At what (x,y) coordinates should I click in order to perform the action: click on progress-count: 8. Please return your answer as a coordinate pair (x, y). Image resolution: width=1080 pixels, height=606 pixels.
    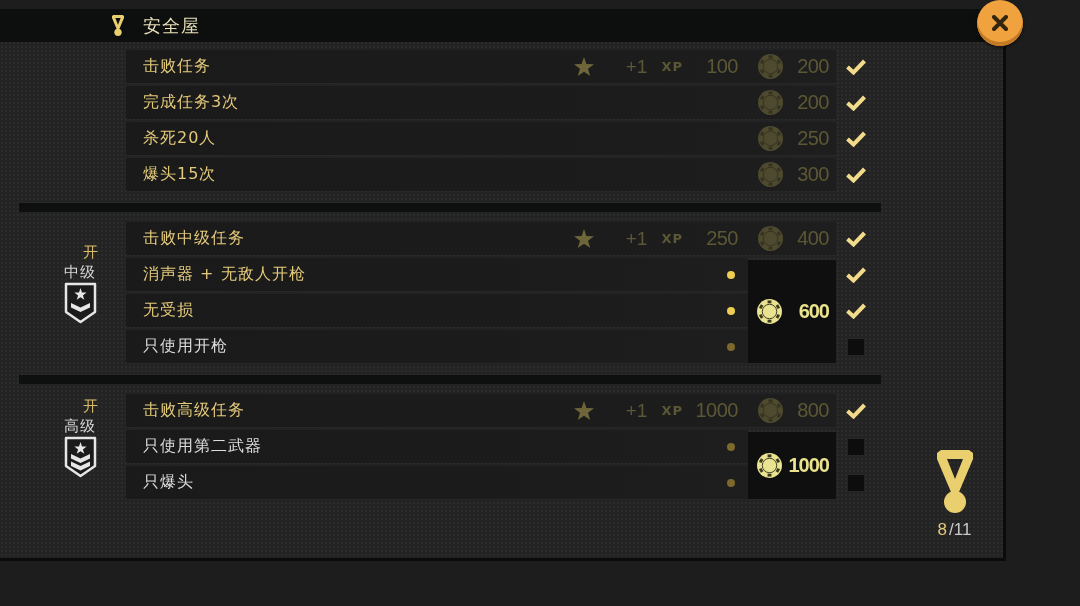
    Looking at the image, I should click on (942, 530).